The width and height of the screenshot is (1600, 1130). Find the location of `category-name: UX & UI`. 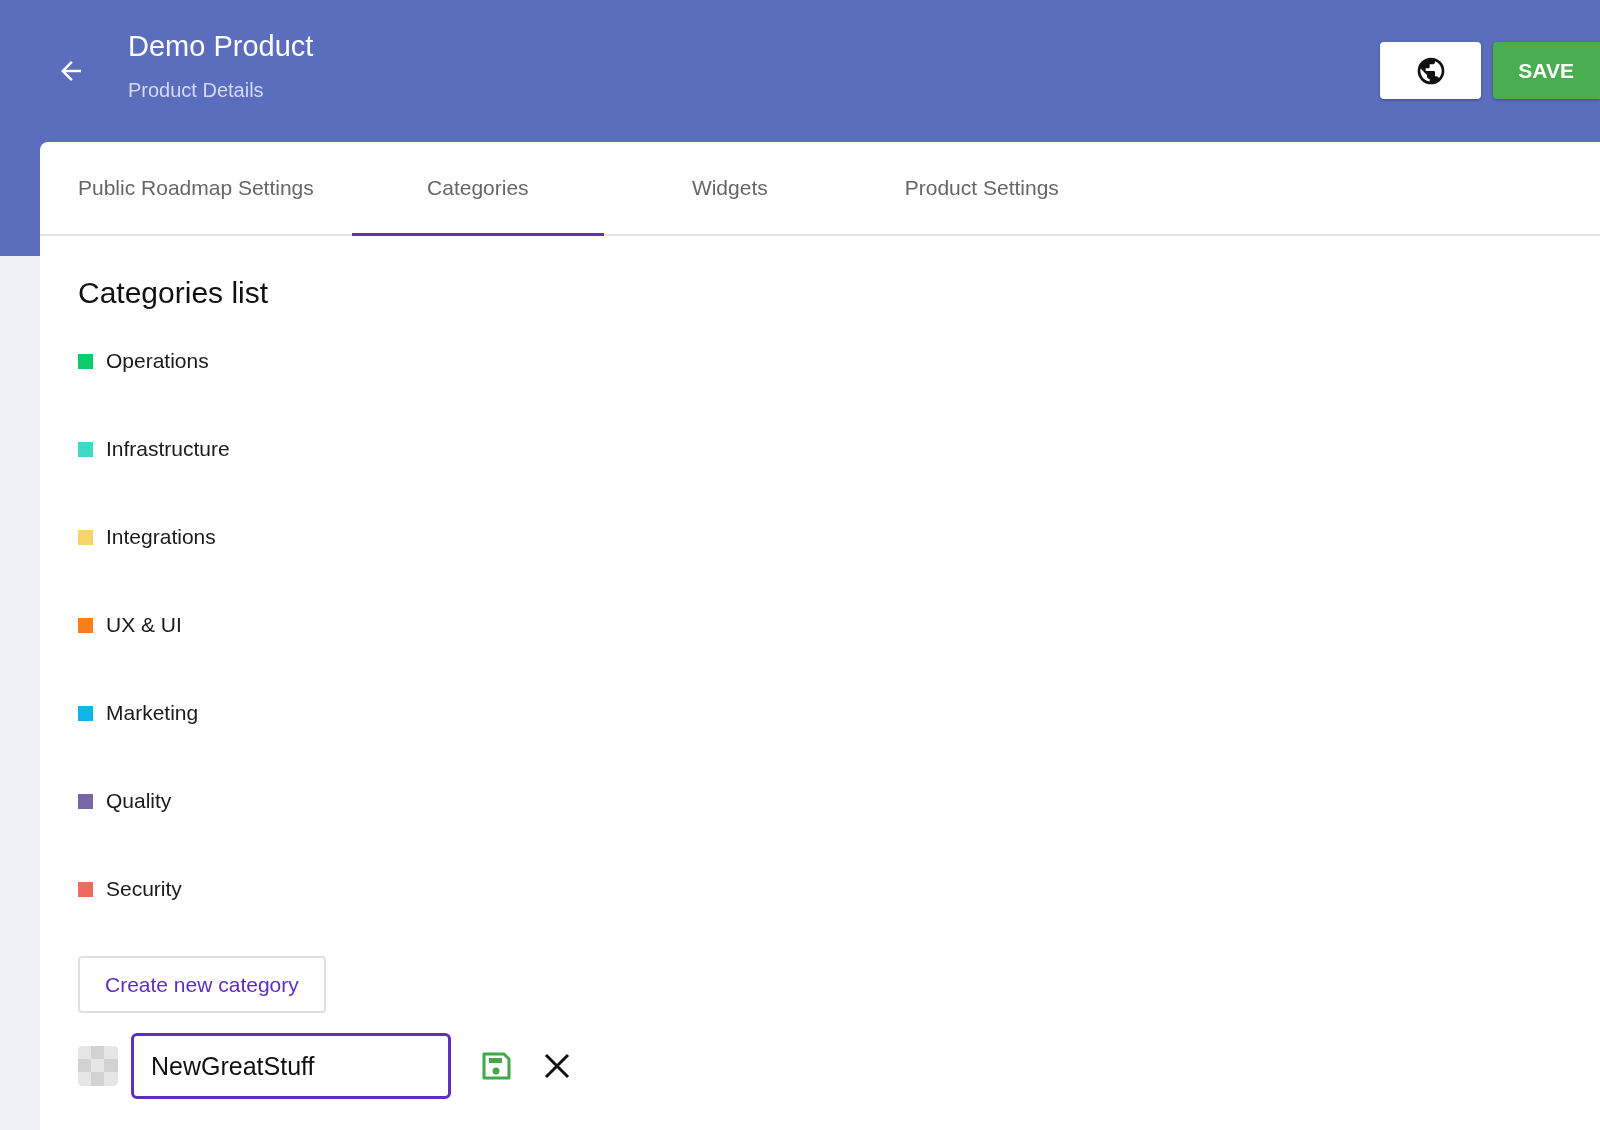

category-name: UX & UI is located at coordinates (144, 625).